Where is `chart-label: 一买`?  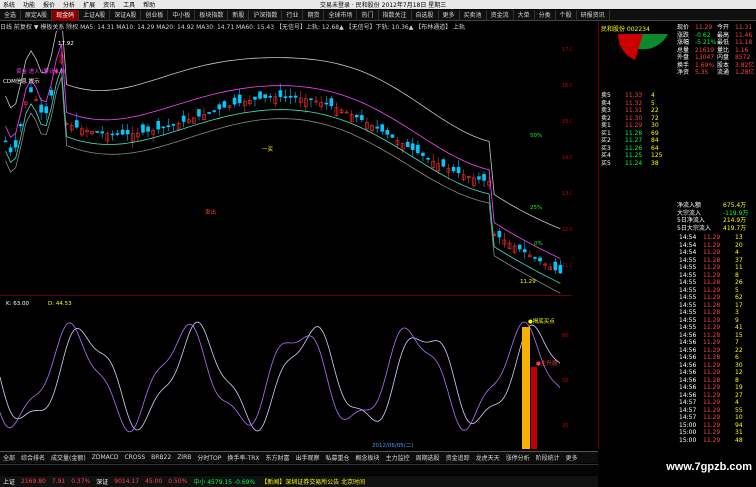
chart-label: 一买 is located at coordinates (268, 149).